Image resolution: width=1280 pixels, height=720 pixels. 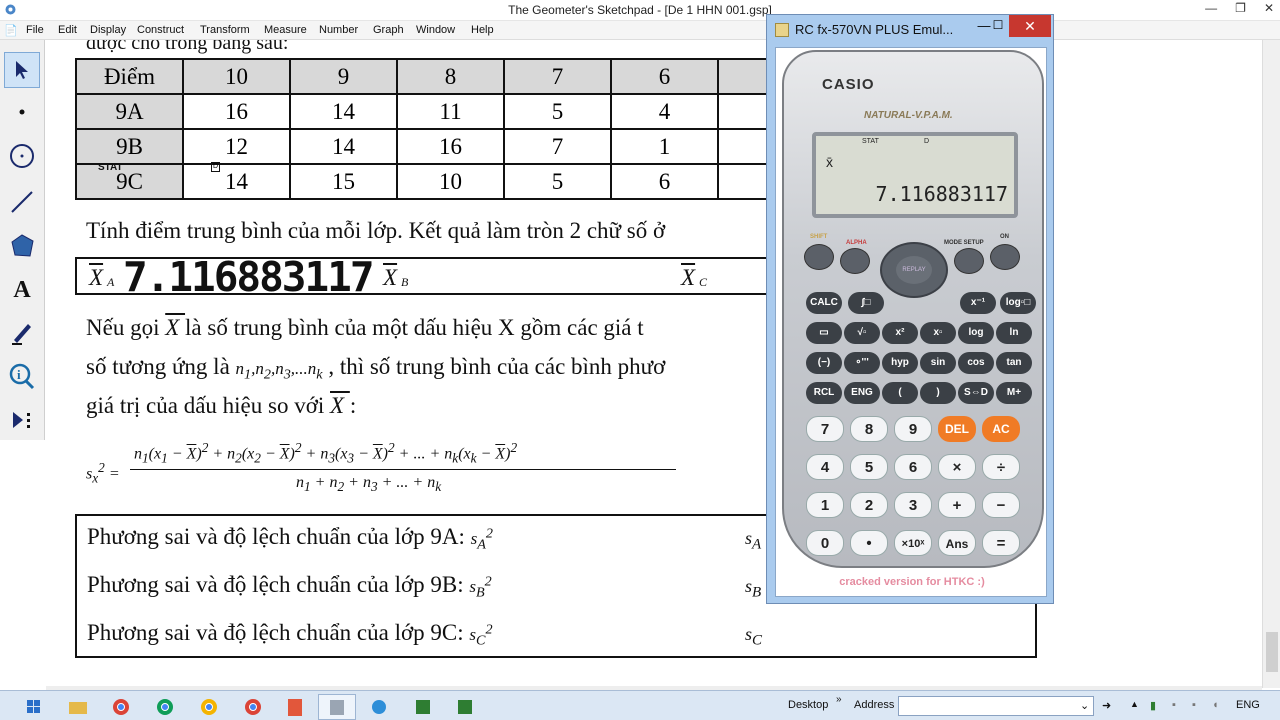 What do you see at coordinates (295, 707) in the screenshot?
I see `taskbar-pdf` at bounding box center [295, 707].